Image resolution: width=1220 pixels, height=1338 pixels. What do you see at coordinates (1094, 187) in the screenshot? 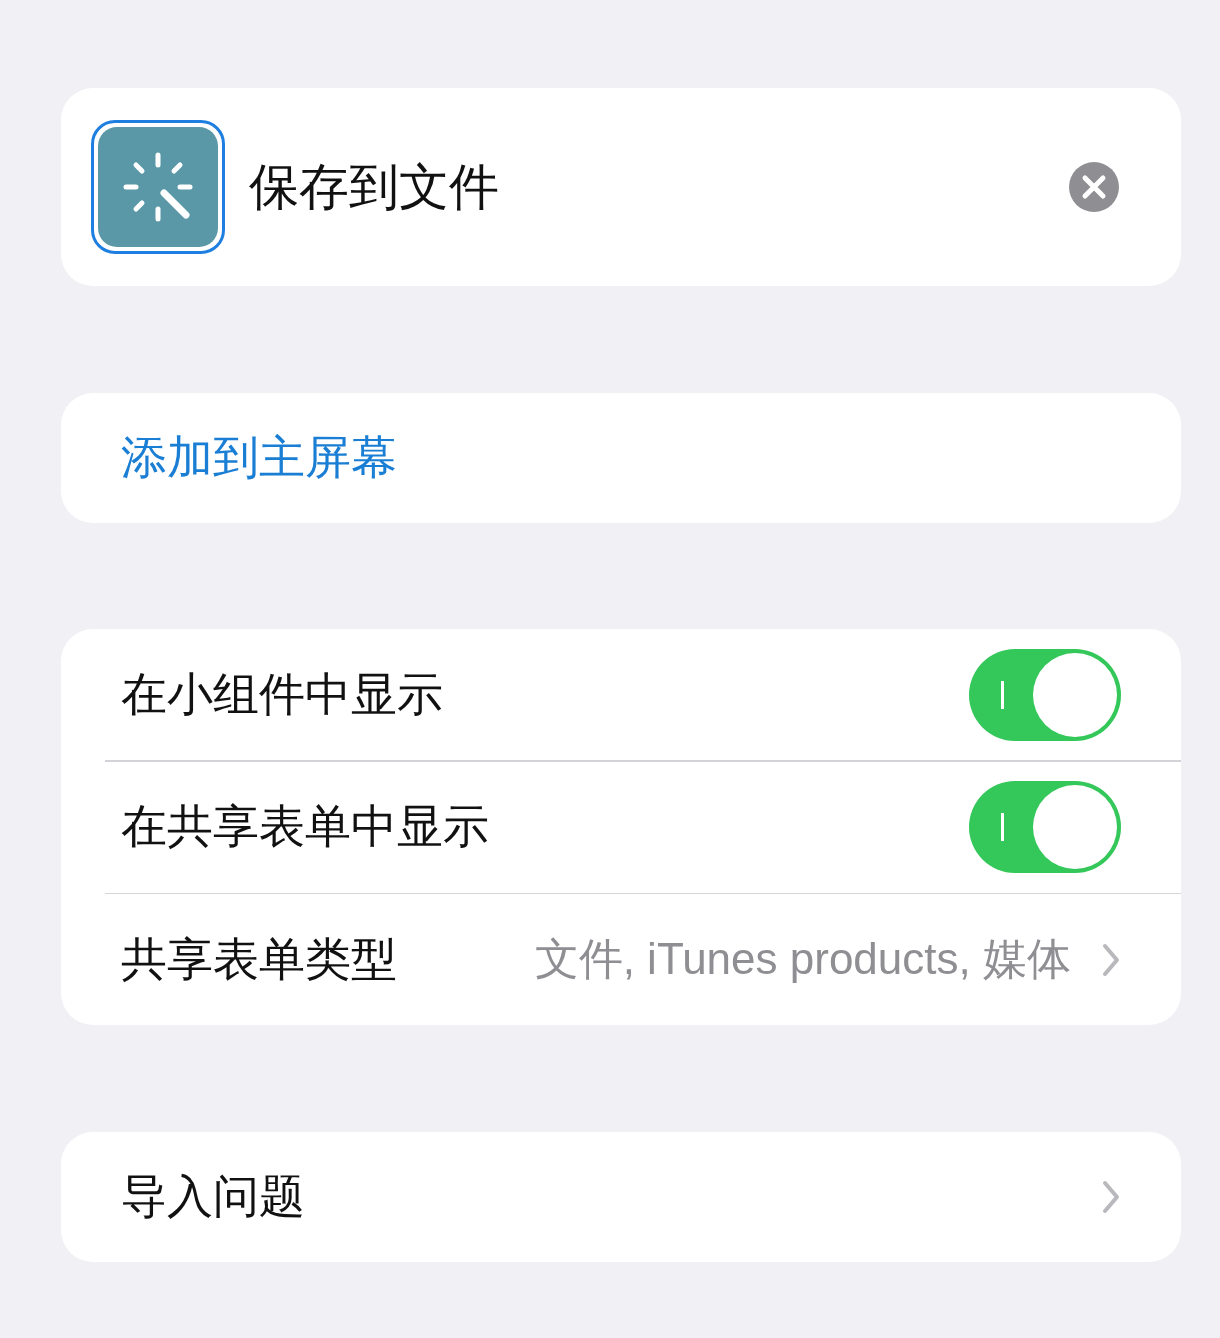
I see `close-icon` at bounding box center [1094, 187].